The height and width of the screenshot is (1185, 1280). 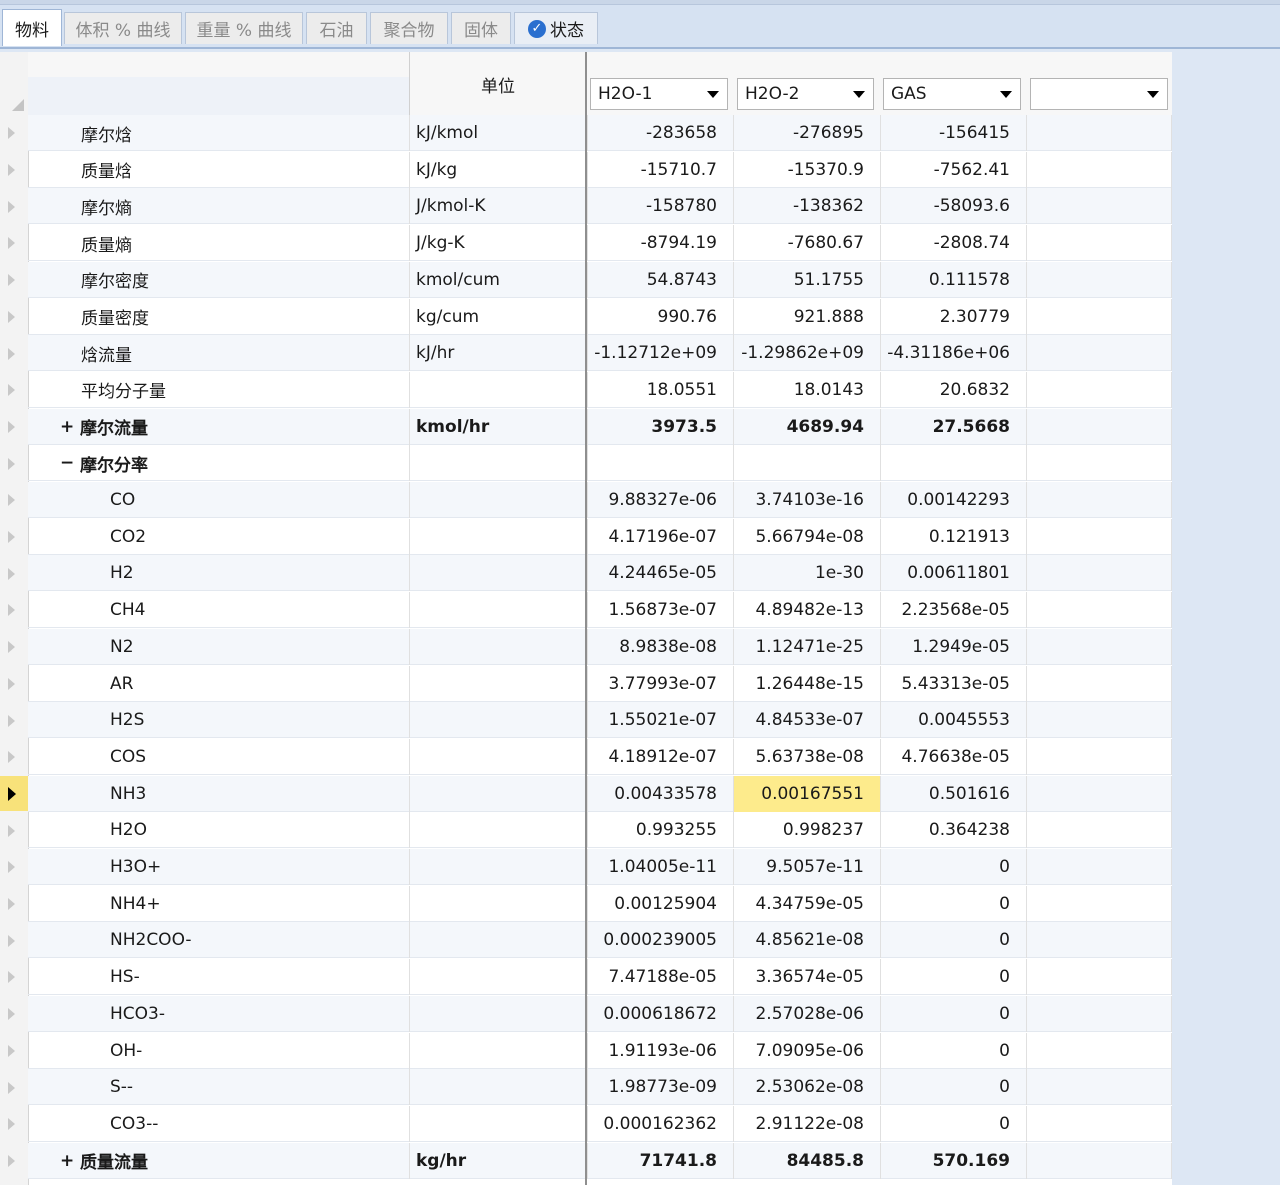 I want to click on table-row: 摩尔焓 kJ/kmol -283658 -276895 -156415, so click(x=600, y=133).